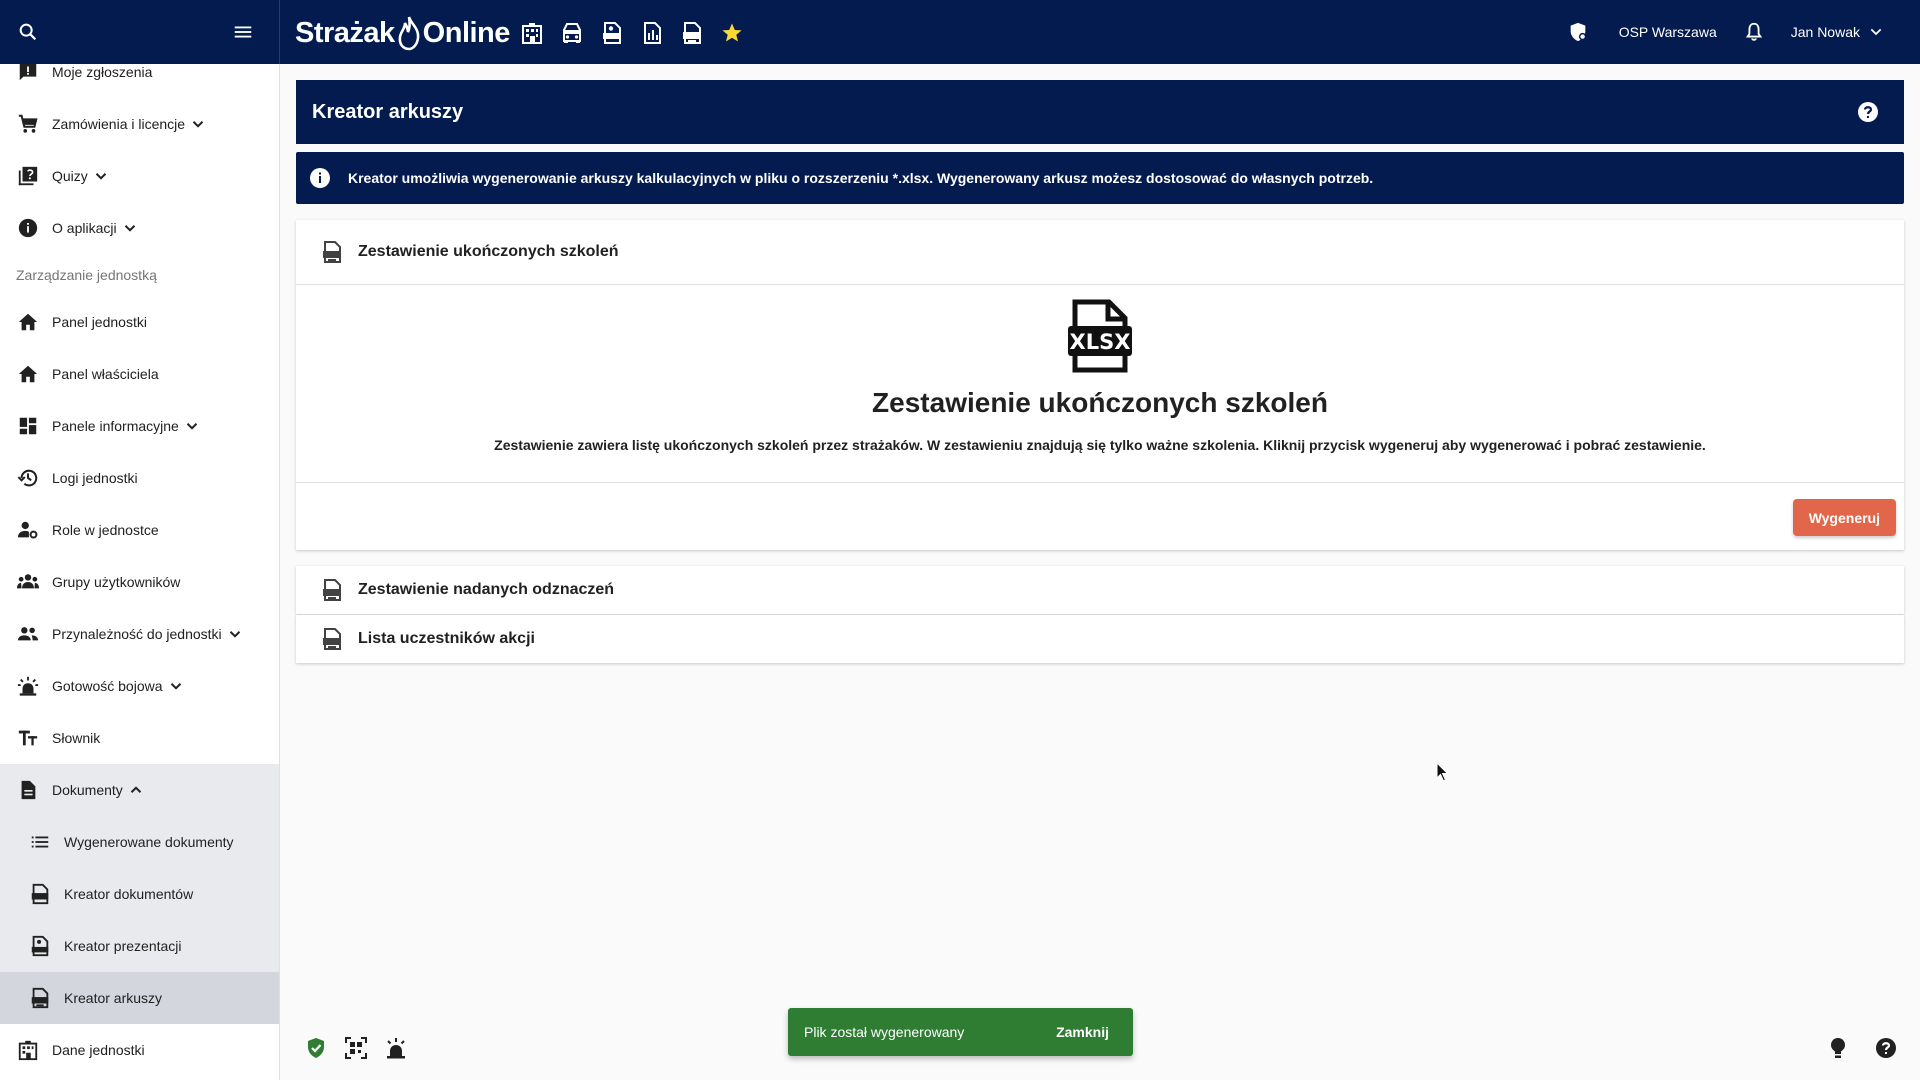 This screenshot has height=1080, width=1920. I want to click on page-header: Kreator arkuszy, so click(1100, 112).